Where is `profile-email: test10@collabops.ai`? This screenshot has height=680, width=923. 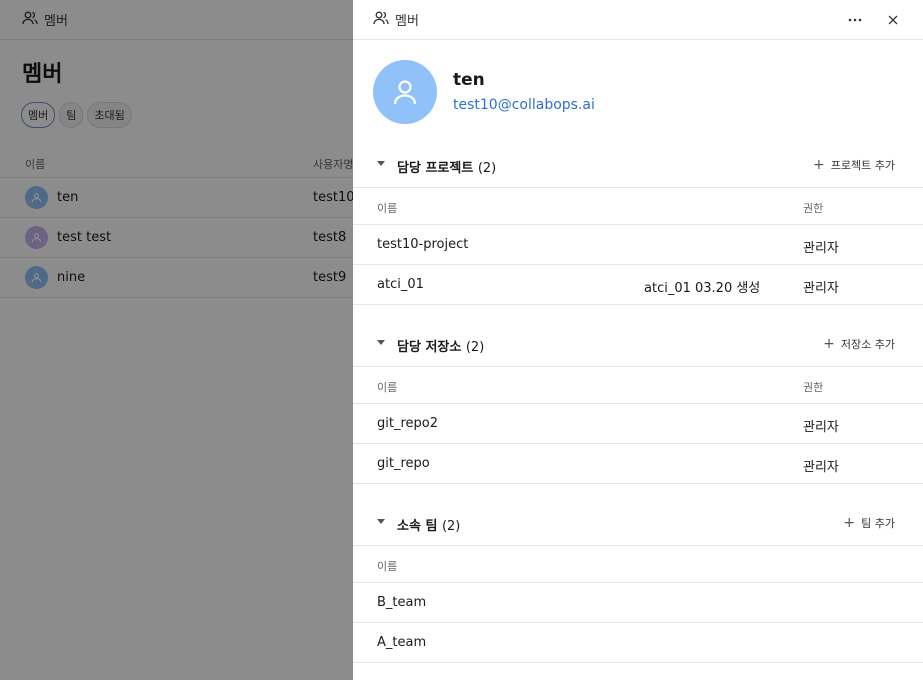
profile-email: test10@collabops.ai is located at coordinates (524, 105).